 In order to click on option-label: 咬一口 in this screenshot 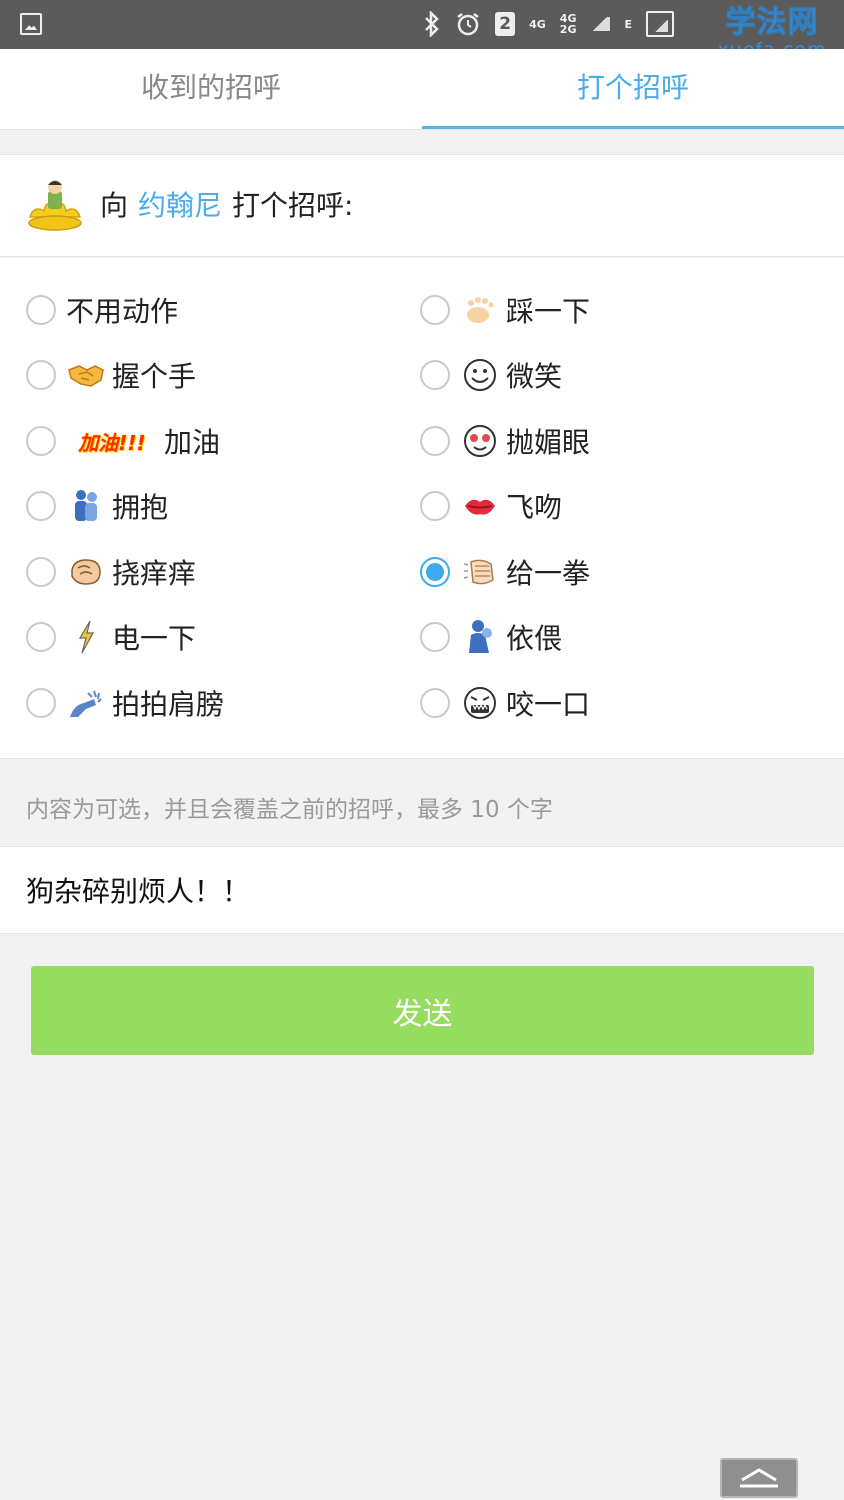, I will do `click(548, 704)`.